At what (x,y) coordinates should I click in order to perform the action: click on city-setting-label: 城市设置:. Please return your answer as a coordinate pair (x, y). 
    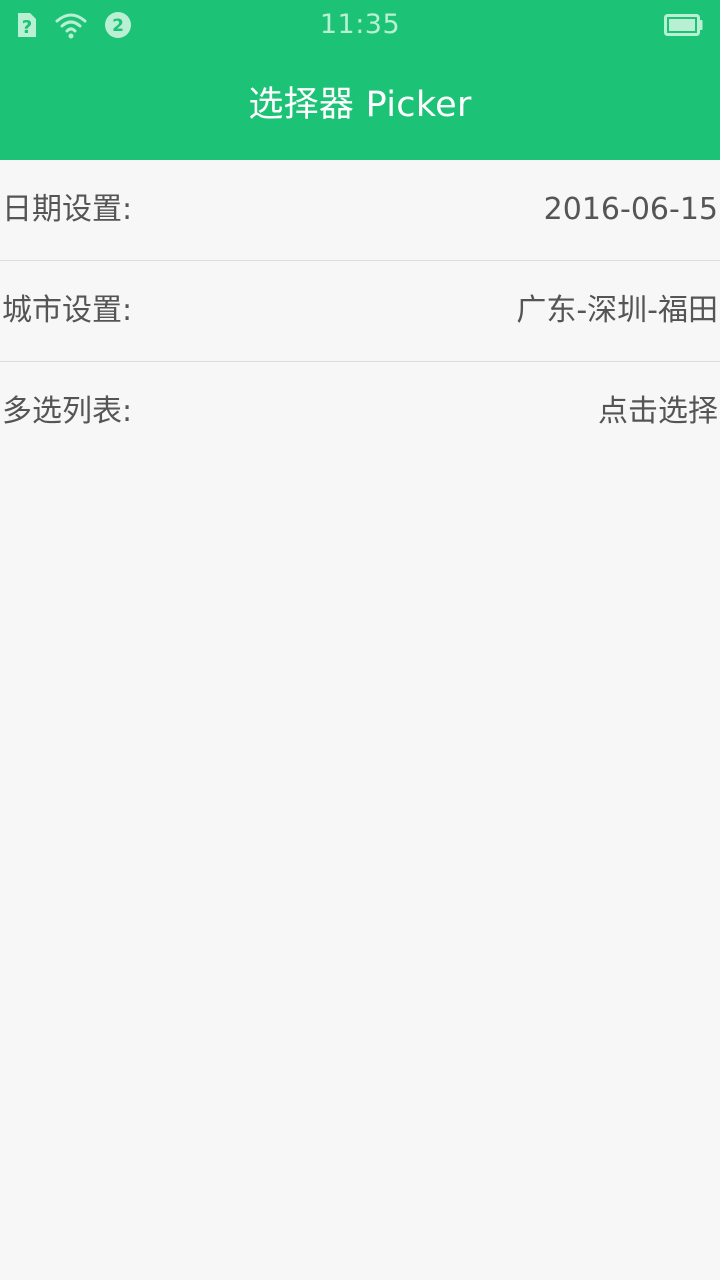
    Looking at the image, I should click on (67, 310).